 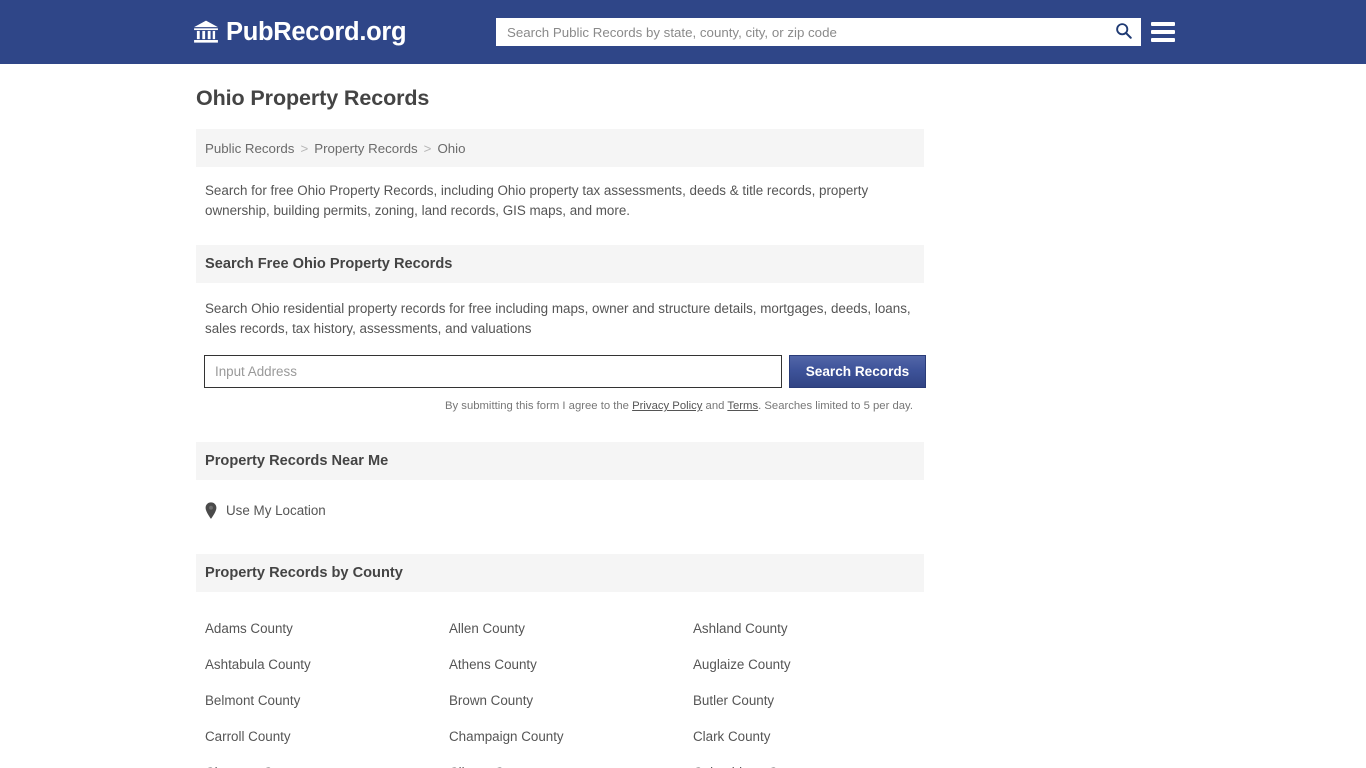 What do you see at coordinates (667, 406) in the screenshot?
I see `privacy-policy-link: Privacy Policy` at bounding box center [667, 406].